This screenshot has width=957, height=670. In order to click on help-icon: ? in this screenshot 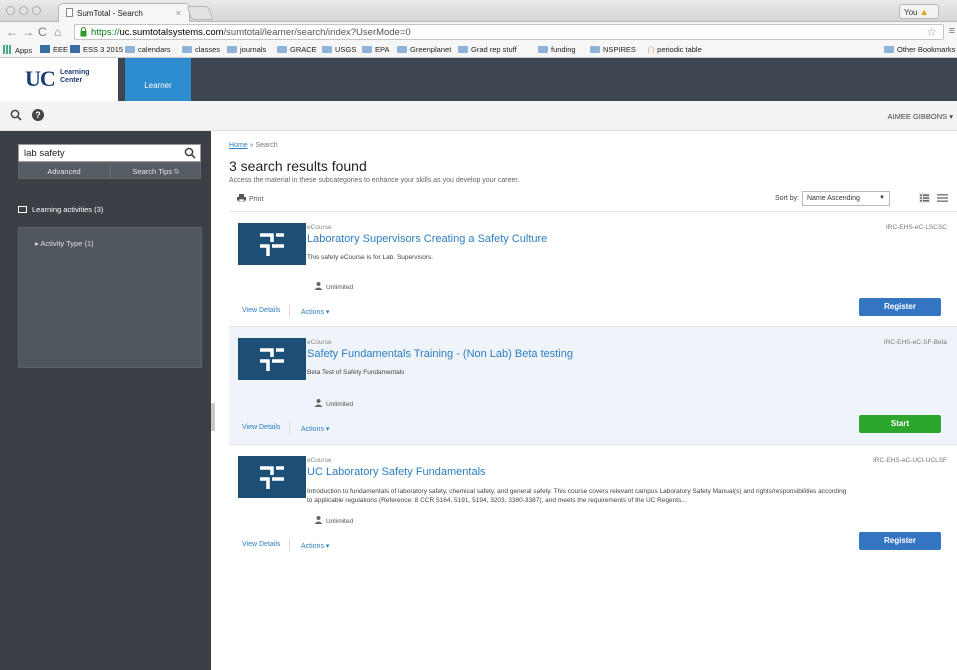, I will do `click(38, 115)`.